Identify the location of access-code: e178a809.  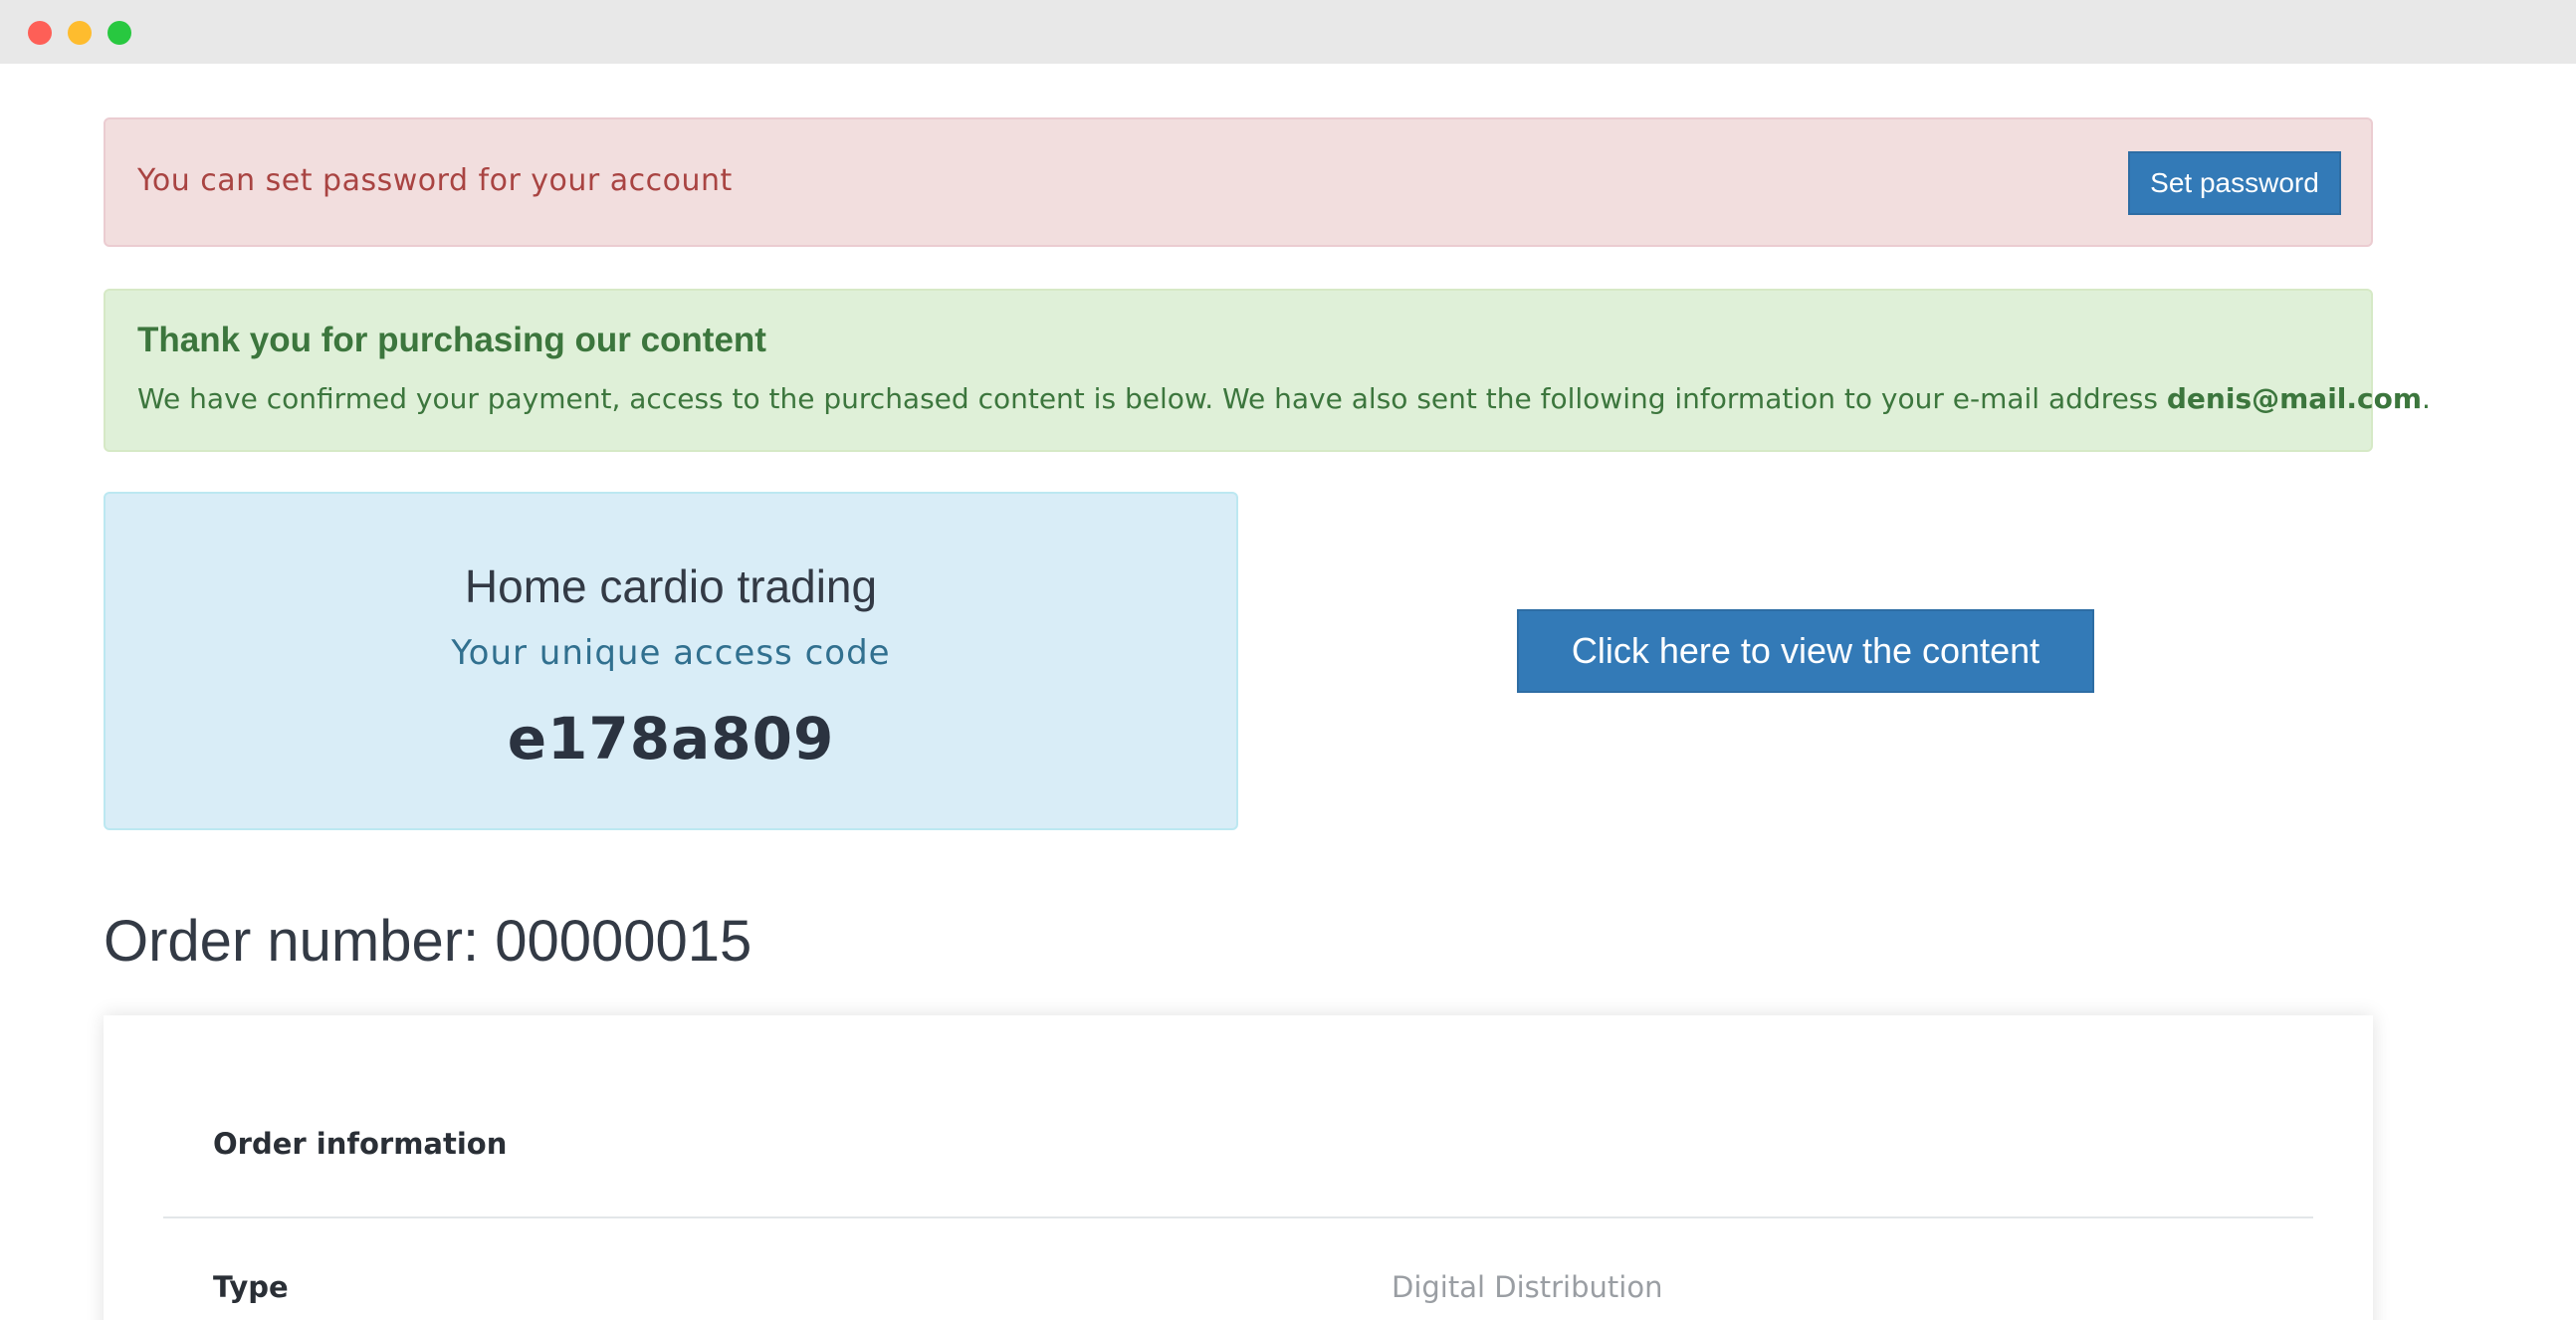
(671, 738).